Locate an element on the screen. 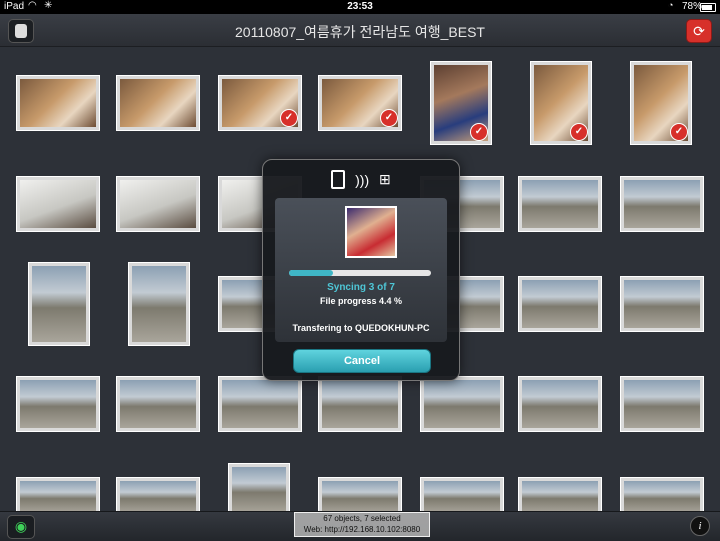  info-icon: i is located at coordinates (700, 526).